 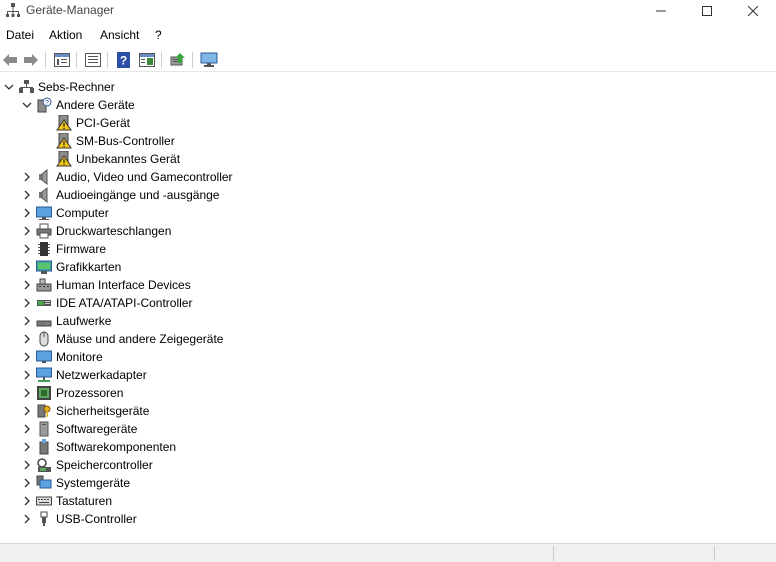 What do you see at coordinates (31, 60) in the screenshot?
I see `forward-icon` at bounding box center [31, 60].